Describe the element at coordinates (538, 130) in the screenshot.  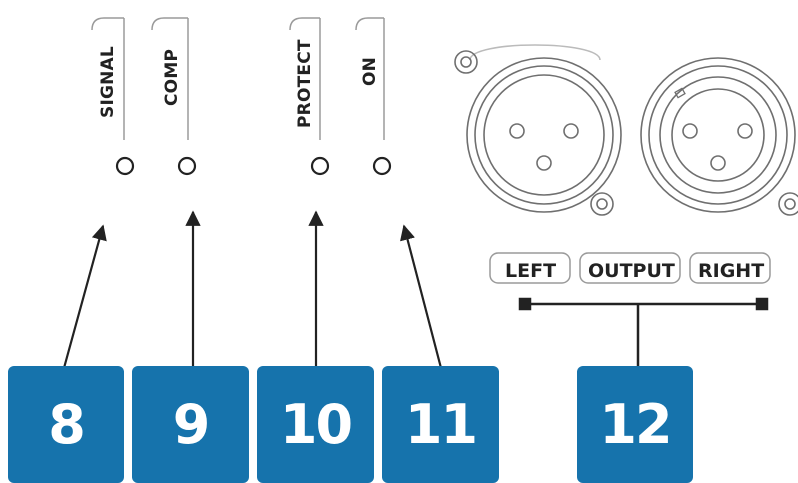
I see `left-xlr-connector` at that location.